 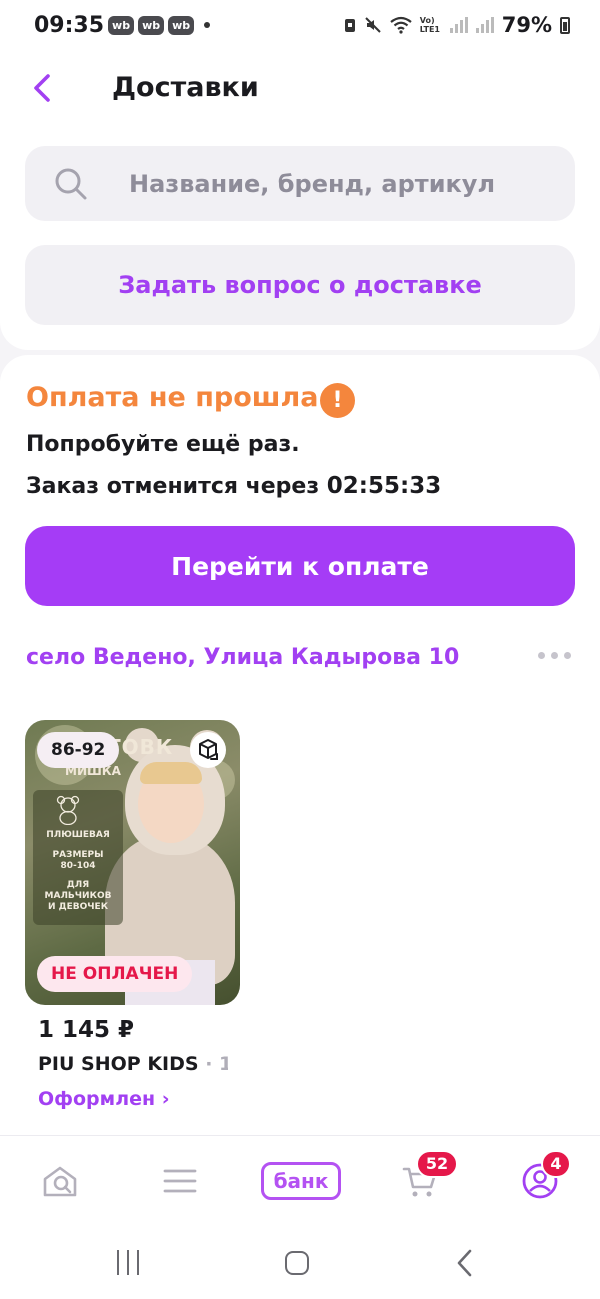 I want to click on menu-icon, so click(x=180, y=1181).